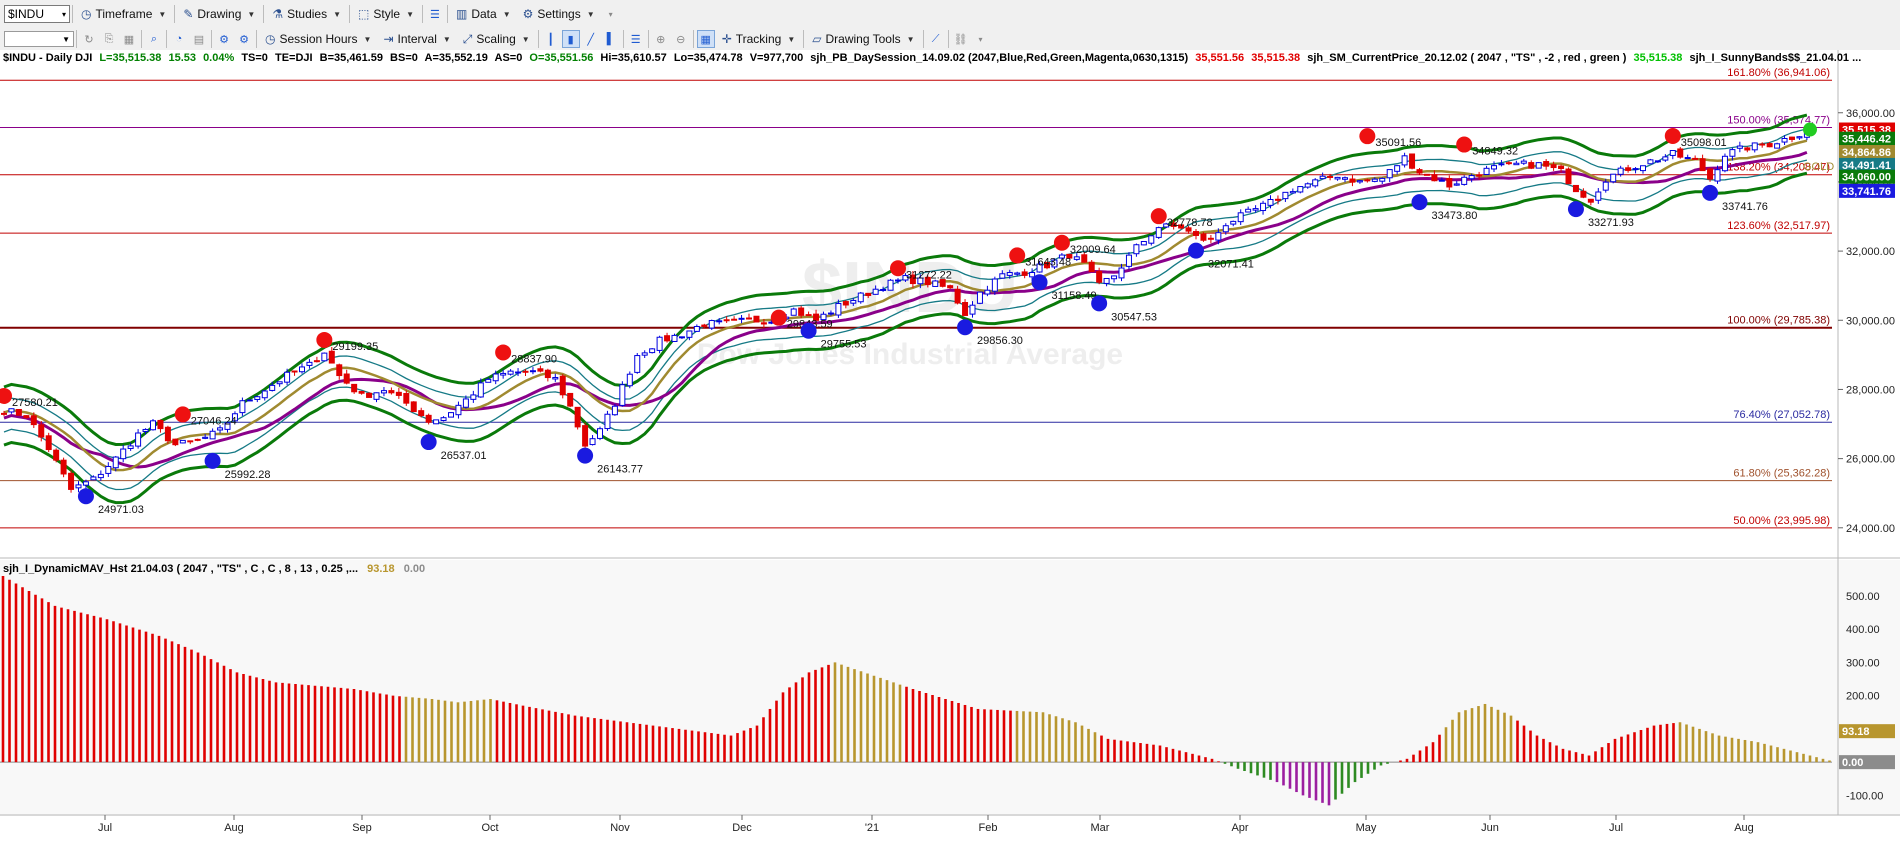  I want to click on zoom-in-icon: ⊕, so click(661, 39).